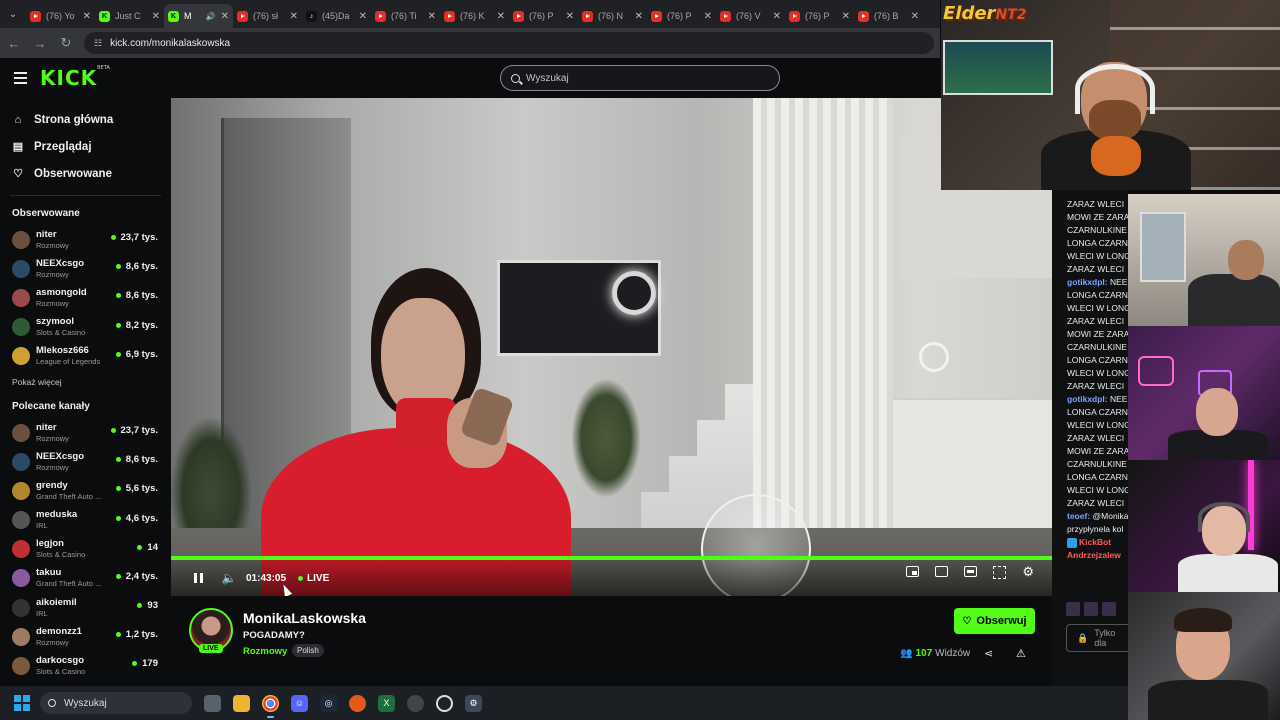 The height and width of the screenshot is (720, 1280). I want to click on windows-start-icon, so click(22, 703).